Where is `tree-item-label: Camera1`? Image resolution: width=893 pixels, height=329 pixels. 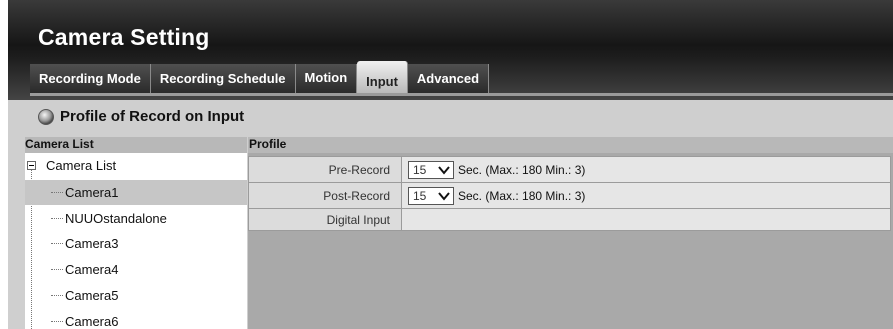 tree-item-label: Camera1 is located at coordinates (92, 192).